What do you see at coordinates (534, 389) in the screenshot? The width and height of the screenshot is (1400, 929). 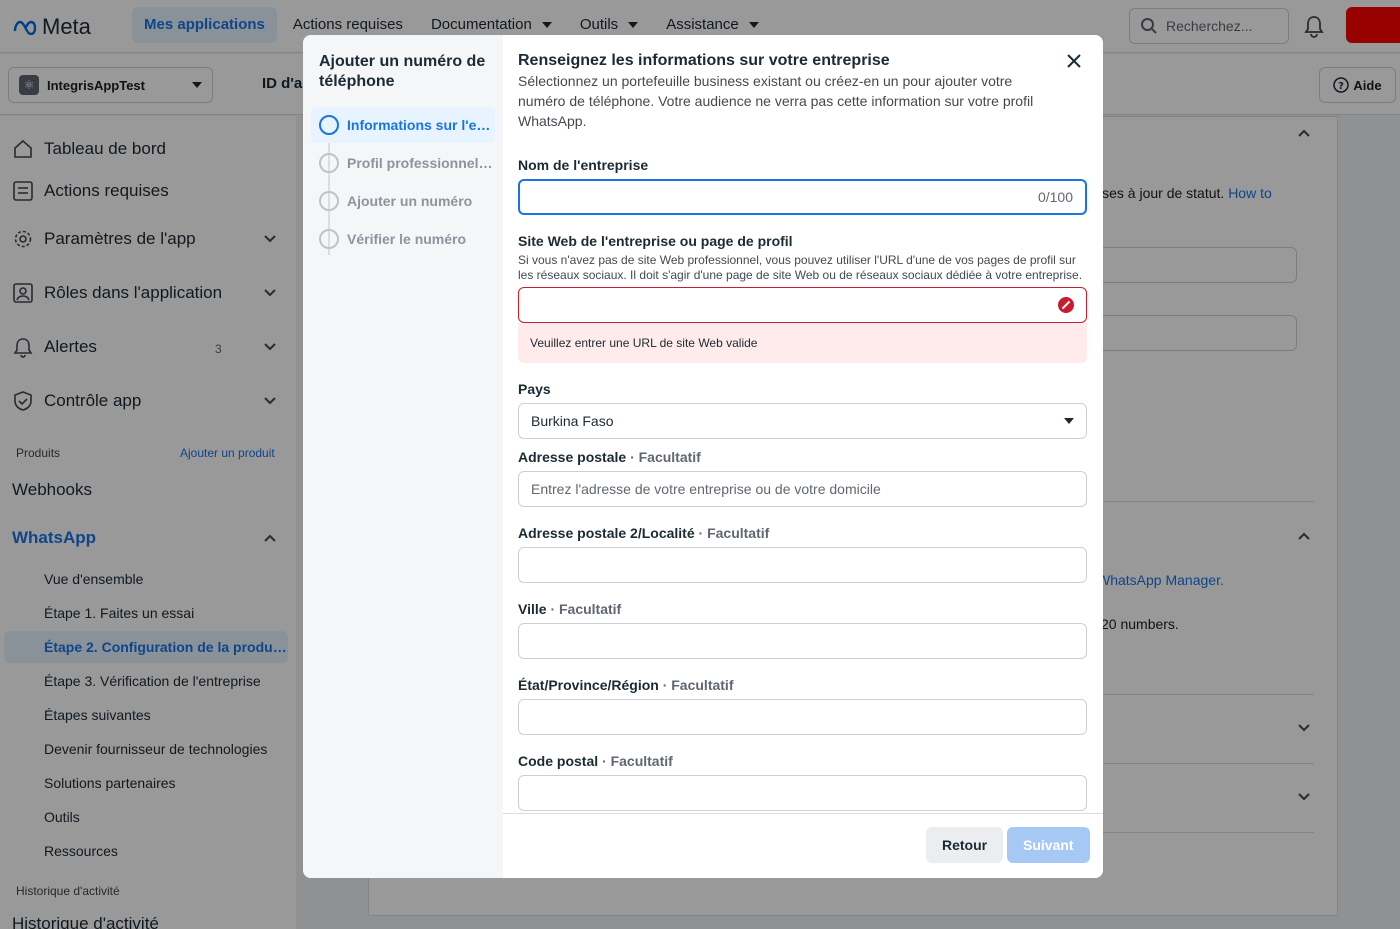 I see `country-label: Pays` at bounding box center [534, 389].